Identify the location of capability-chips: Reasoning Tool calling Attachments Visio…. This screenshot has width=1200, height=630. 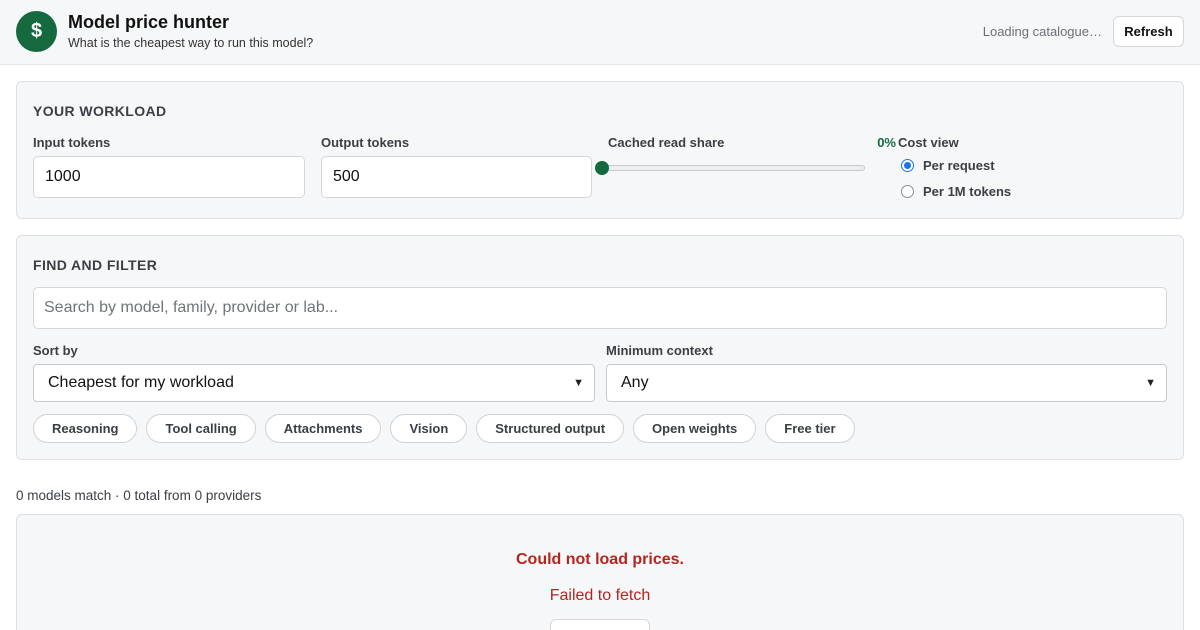
(444, 428).